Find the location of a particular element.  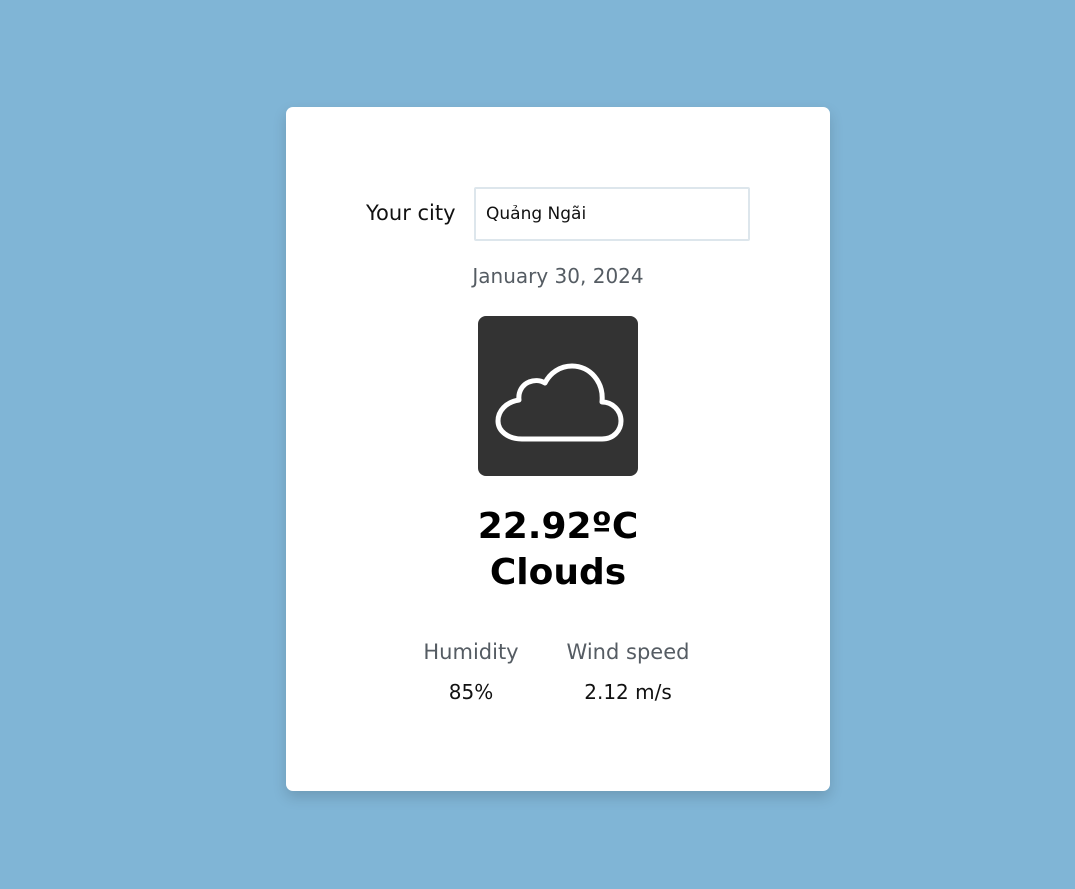

weather-icon-box is located at coordinates (558, 396).